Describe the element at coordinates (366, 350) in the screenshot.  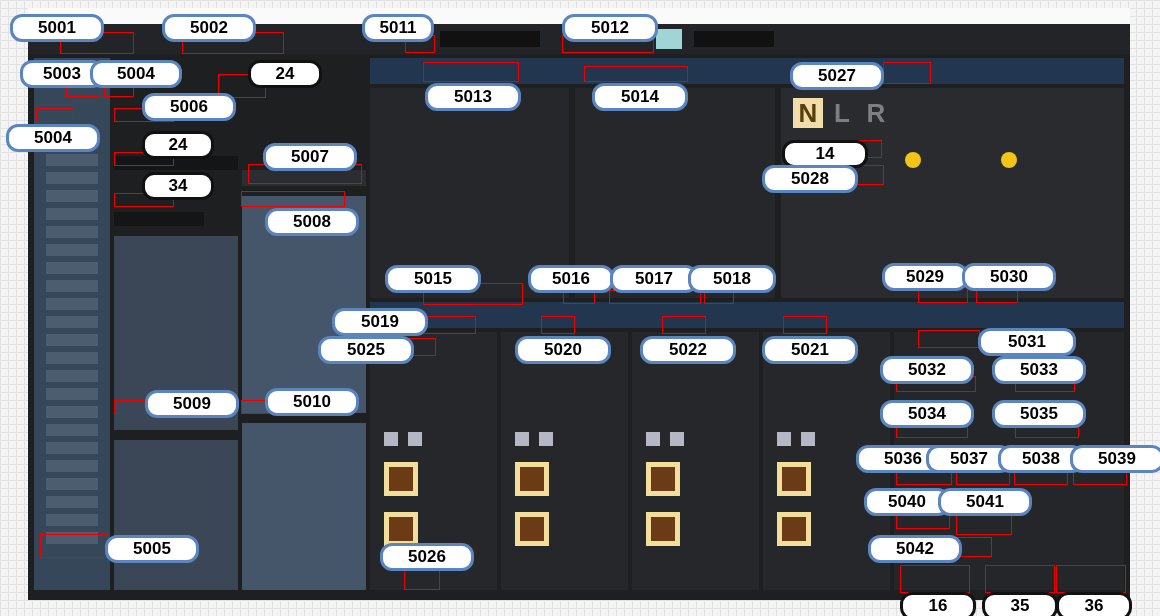
I see `callout-label: 5025` at that location.